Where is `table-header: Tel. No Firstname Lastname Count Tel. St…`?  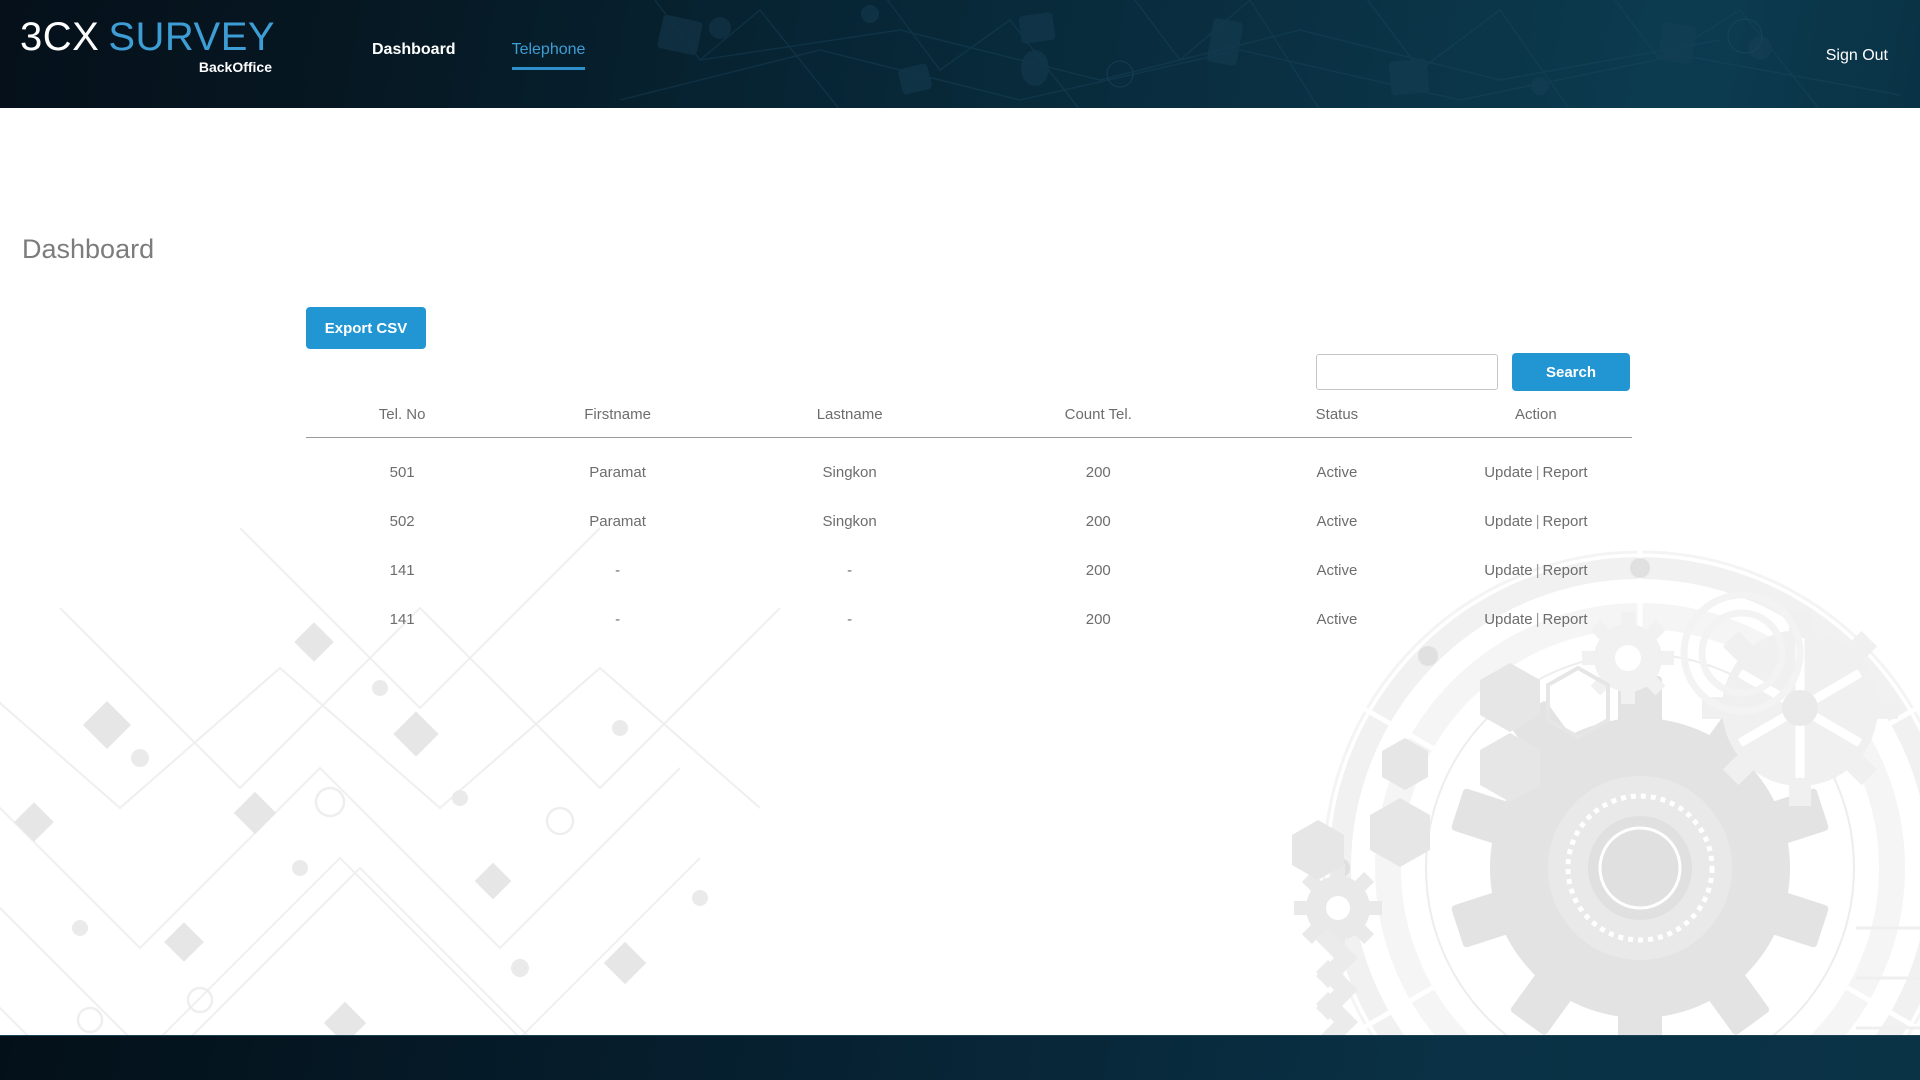 table-header: Tel. No Firstname Lastname Count Tel. St… is located at coordinates (969, 422).